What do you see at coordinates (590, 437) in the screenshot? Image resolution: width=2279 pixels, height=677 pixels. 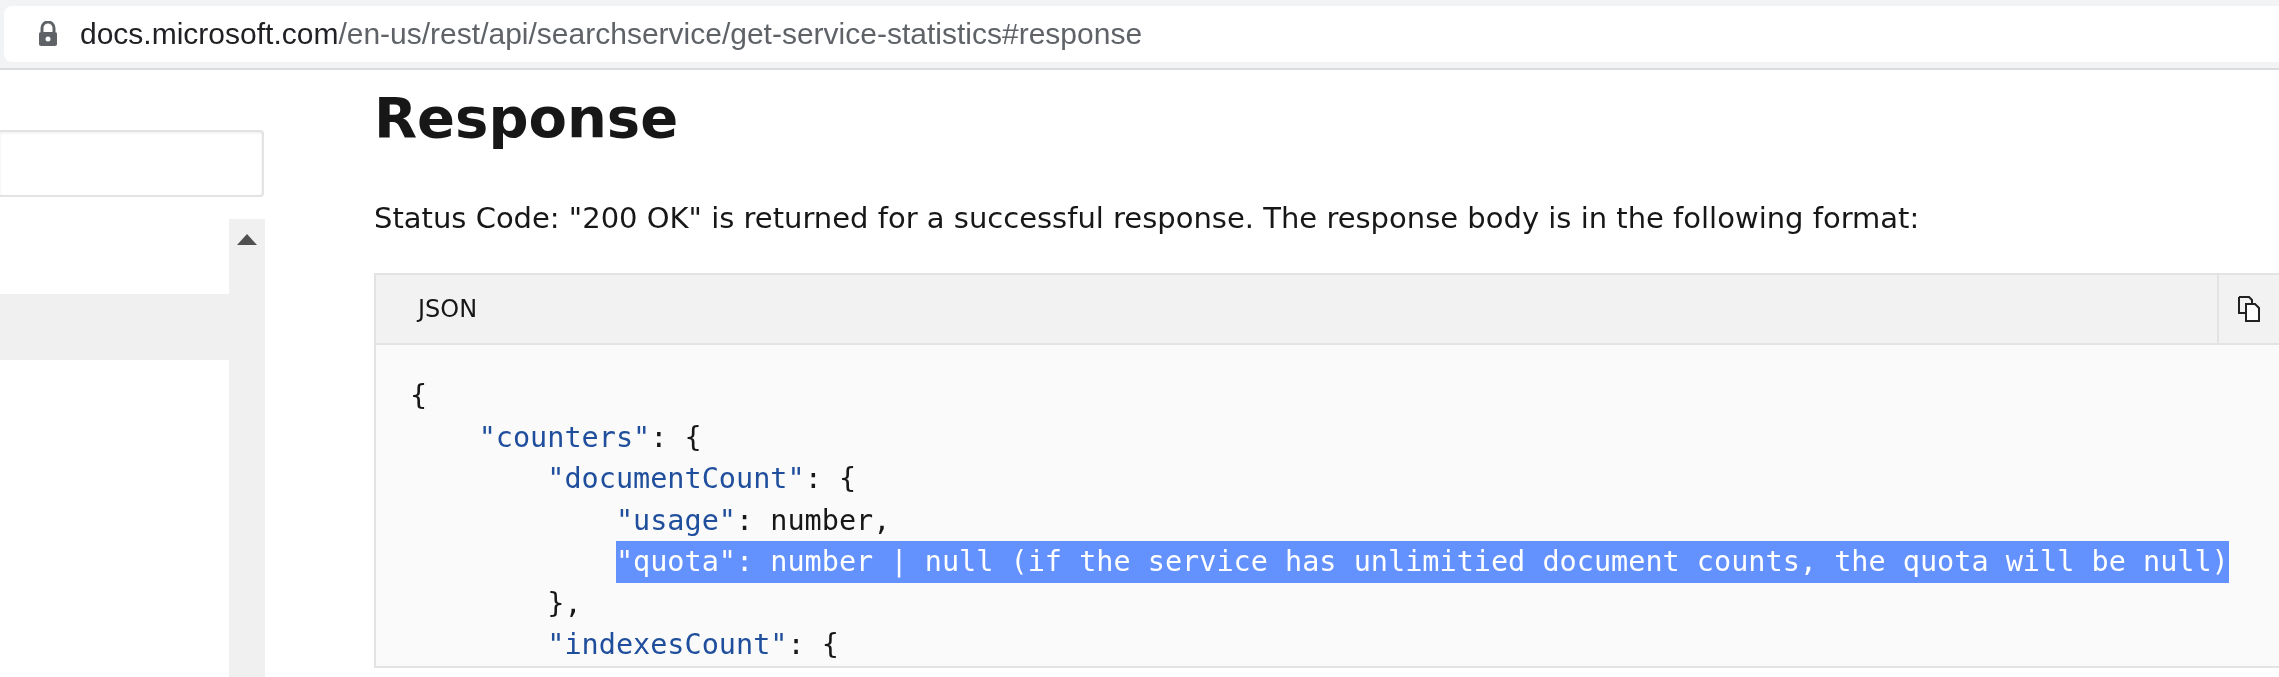 I see `code-line: "counters": {` at bounding box center [590, 437].